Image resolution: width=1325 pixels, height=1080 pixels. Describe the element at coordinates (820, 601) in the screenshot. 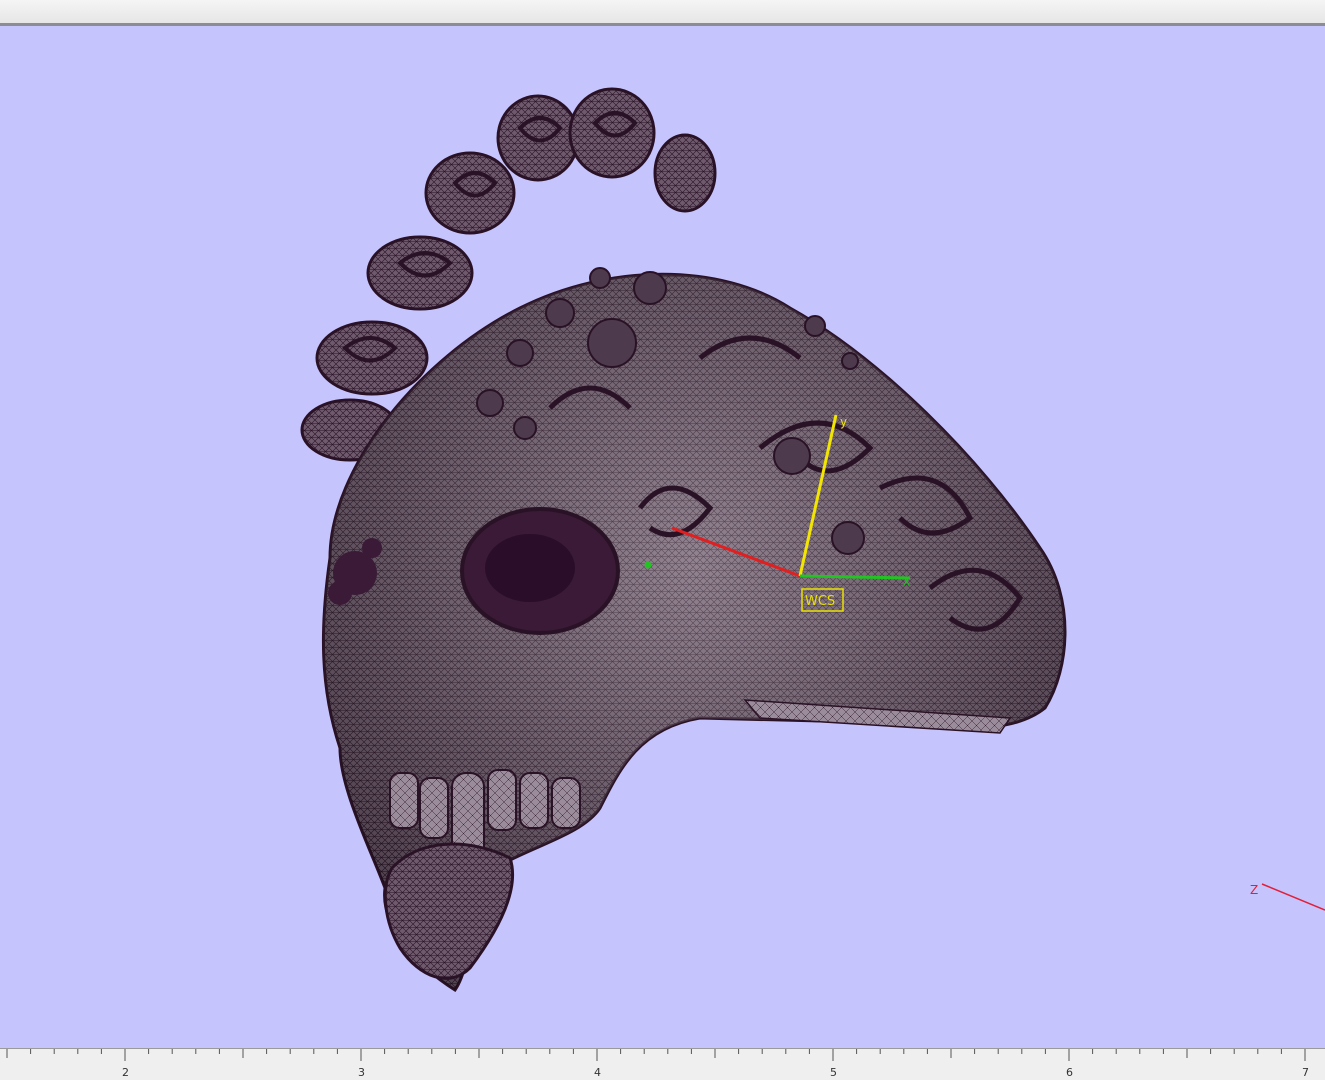

I see `wcs-label: WCS` at that location.